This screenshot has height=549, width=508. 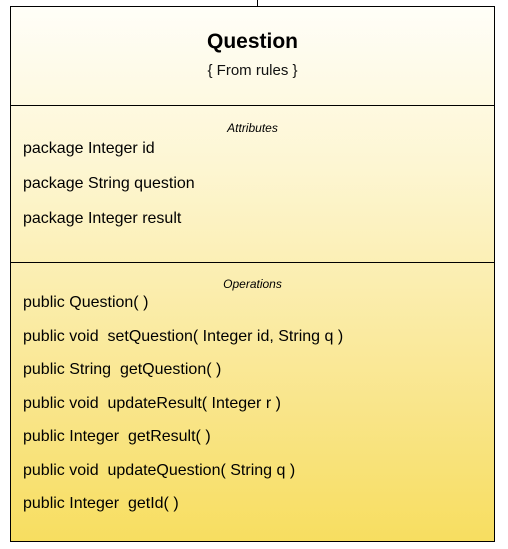 I want to click on attribute-item: package Integer id, so click(x=89, y=148).